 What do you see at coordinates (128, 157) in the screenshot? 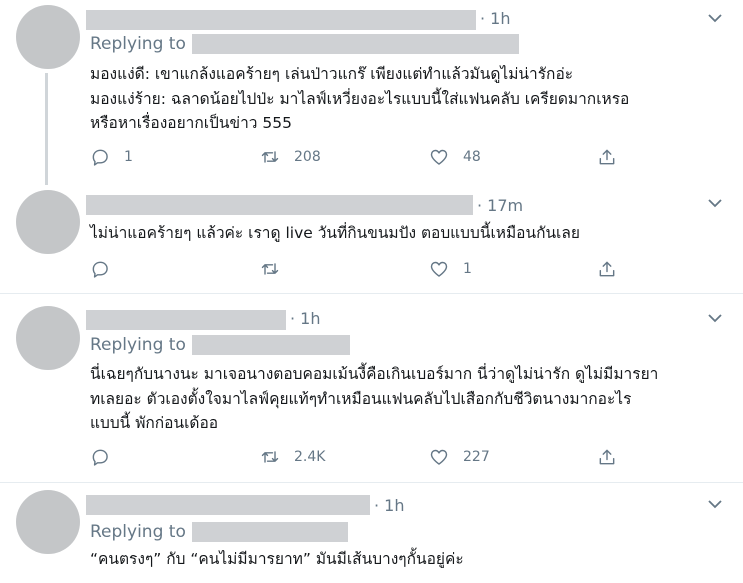
I see `reply-count: 1` at bounding box center [128, 157].